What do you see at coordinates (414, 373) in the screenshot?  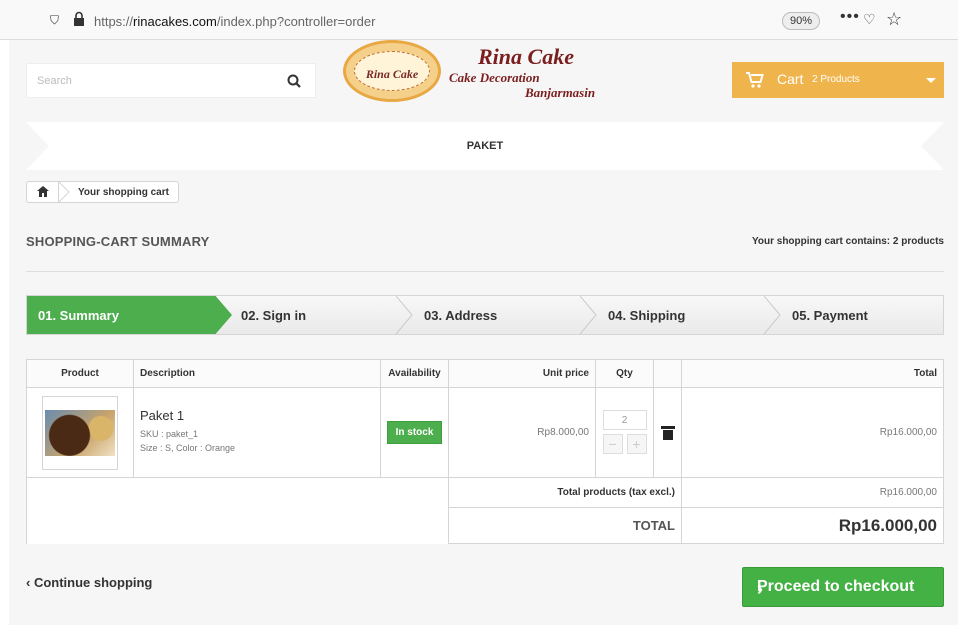 I see `col-availability: Availability` at bounding box center [414, 373].